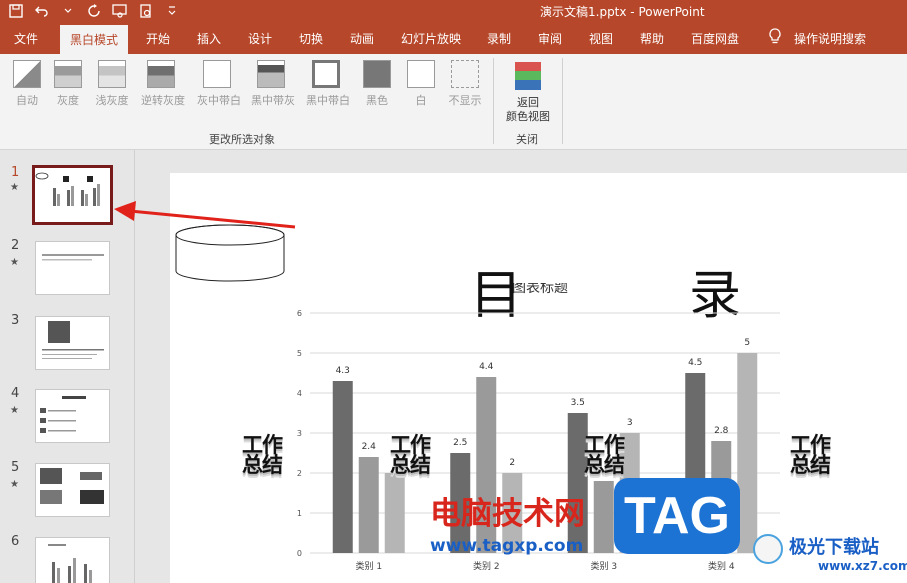  I want to click on light-grayscale-icon, so click(112, 74).